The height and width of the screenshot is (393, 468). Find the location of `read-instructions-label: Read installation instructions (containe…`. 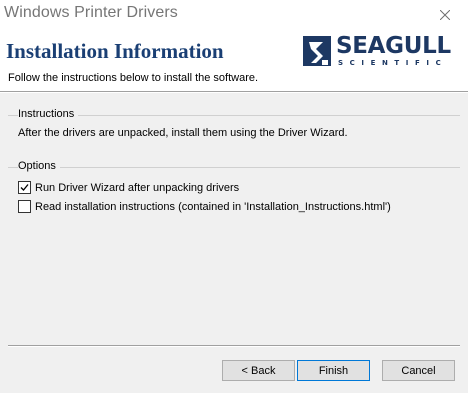

read-instructions-label: Read installation instructions (containe… is located at coordinates (213, 206).